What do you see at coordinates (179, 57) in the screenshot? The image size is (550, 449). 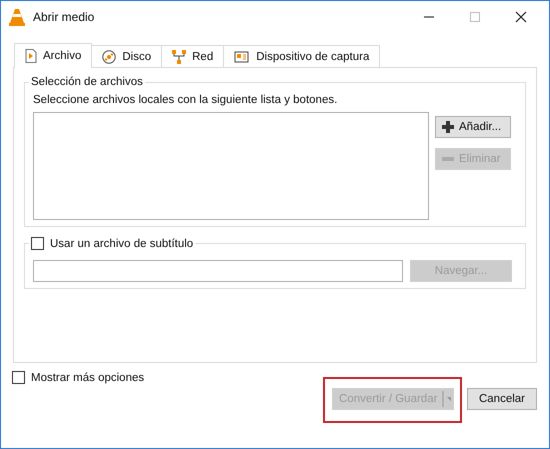 I see `network-icon` at bounding box center [179, 57].